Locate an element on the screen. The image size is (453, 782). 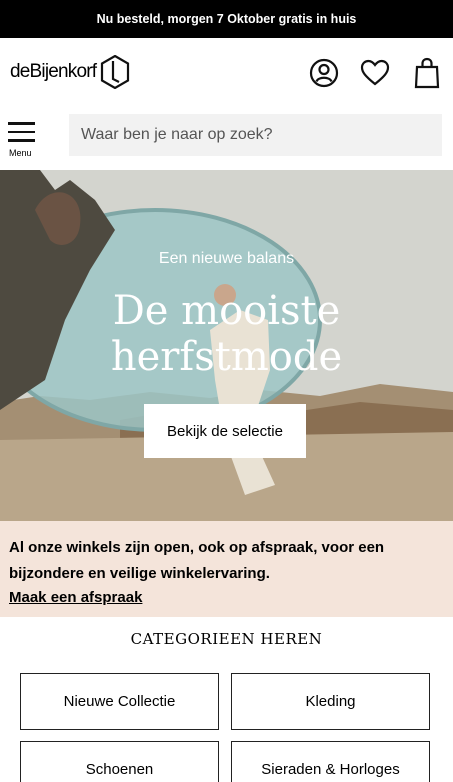
hero-title-line2: herfstmode is located at coordinates (226, 357).